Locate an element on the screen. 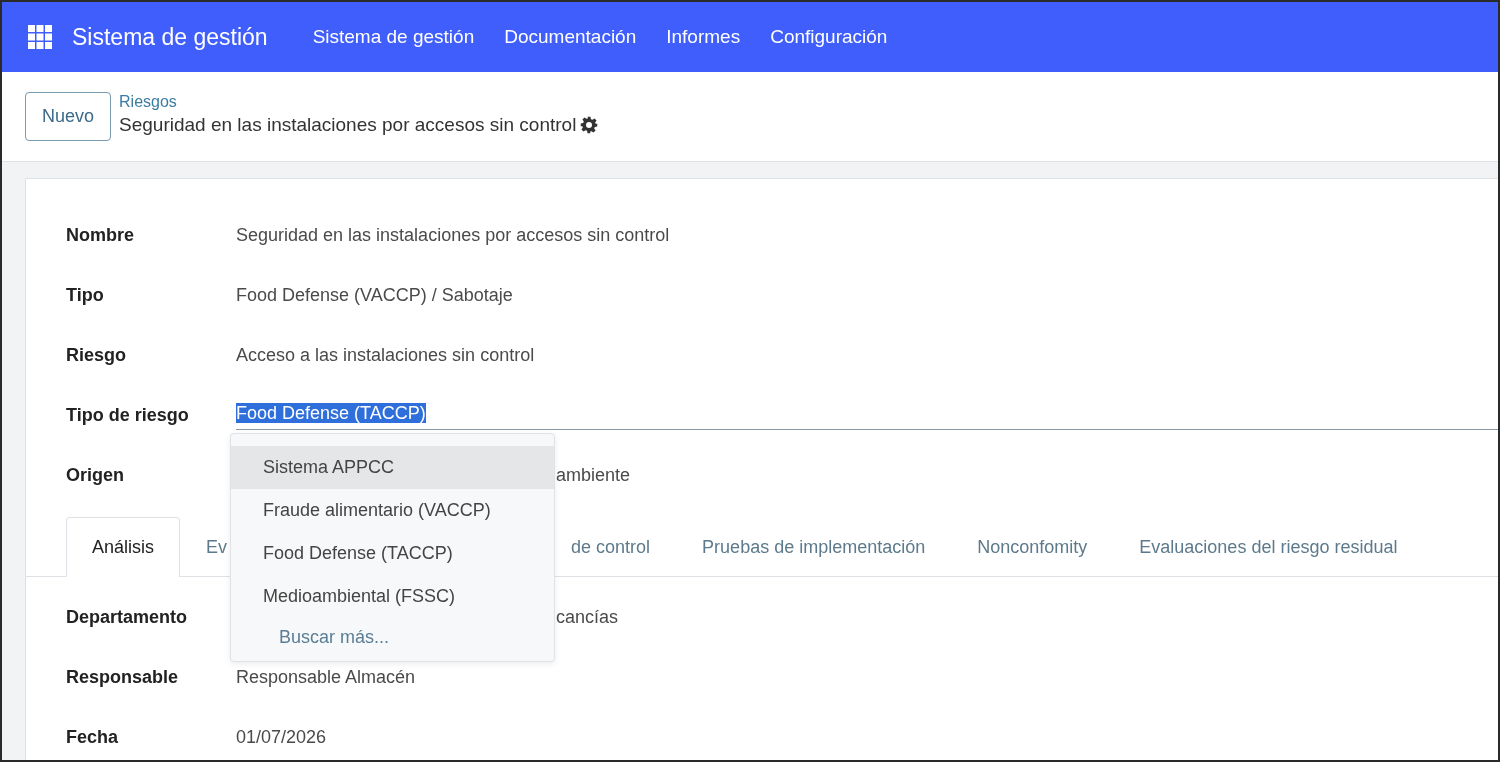  menu-item: Informes is located at coordinates (703, 37).